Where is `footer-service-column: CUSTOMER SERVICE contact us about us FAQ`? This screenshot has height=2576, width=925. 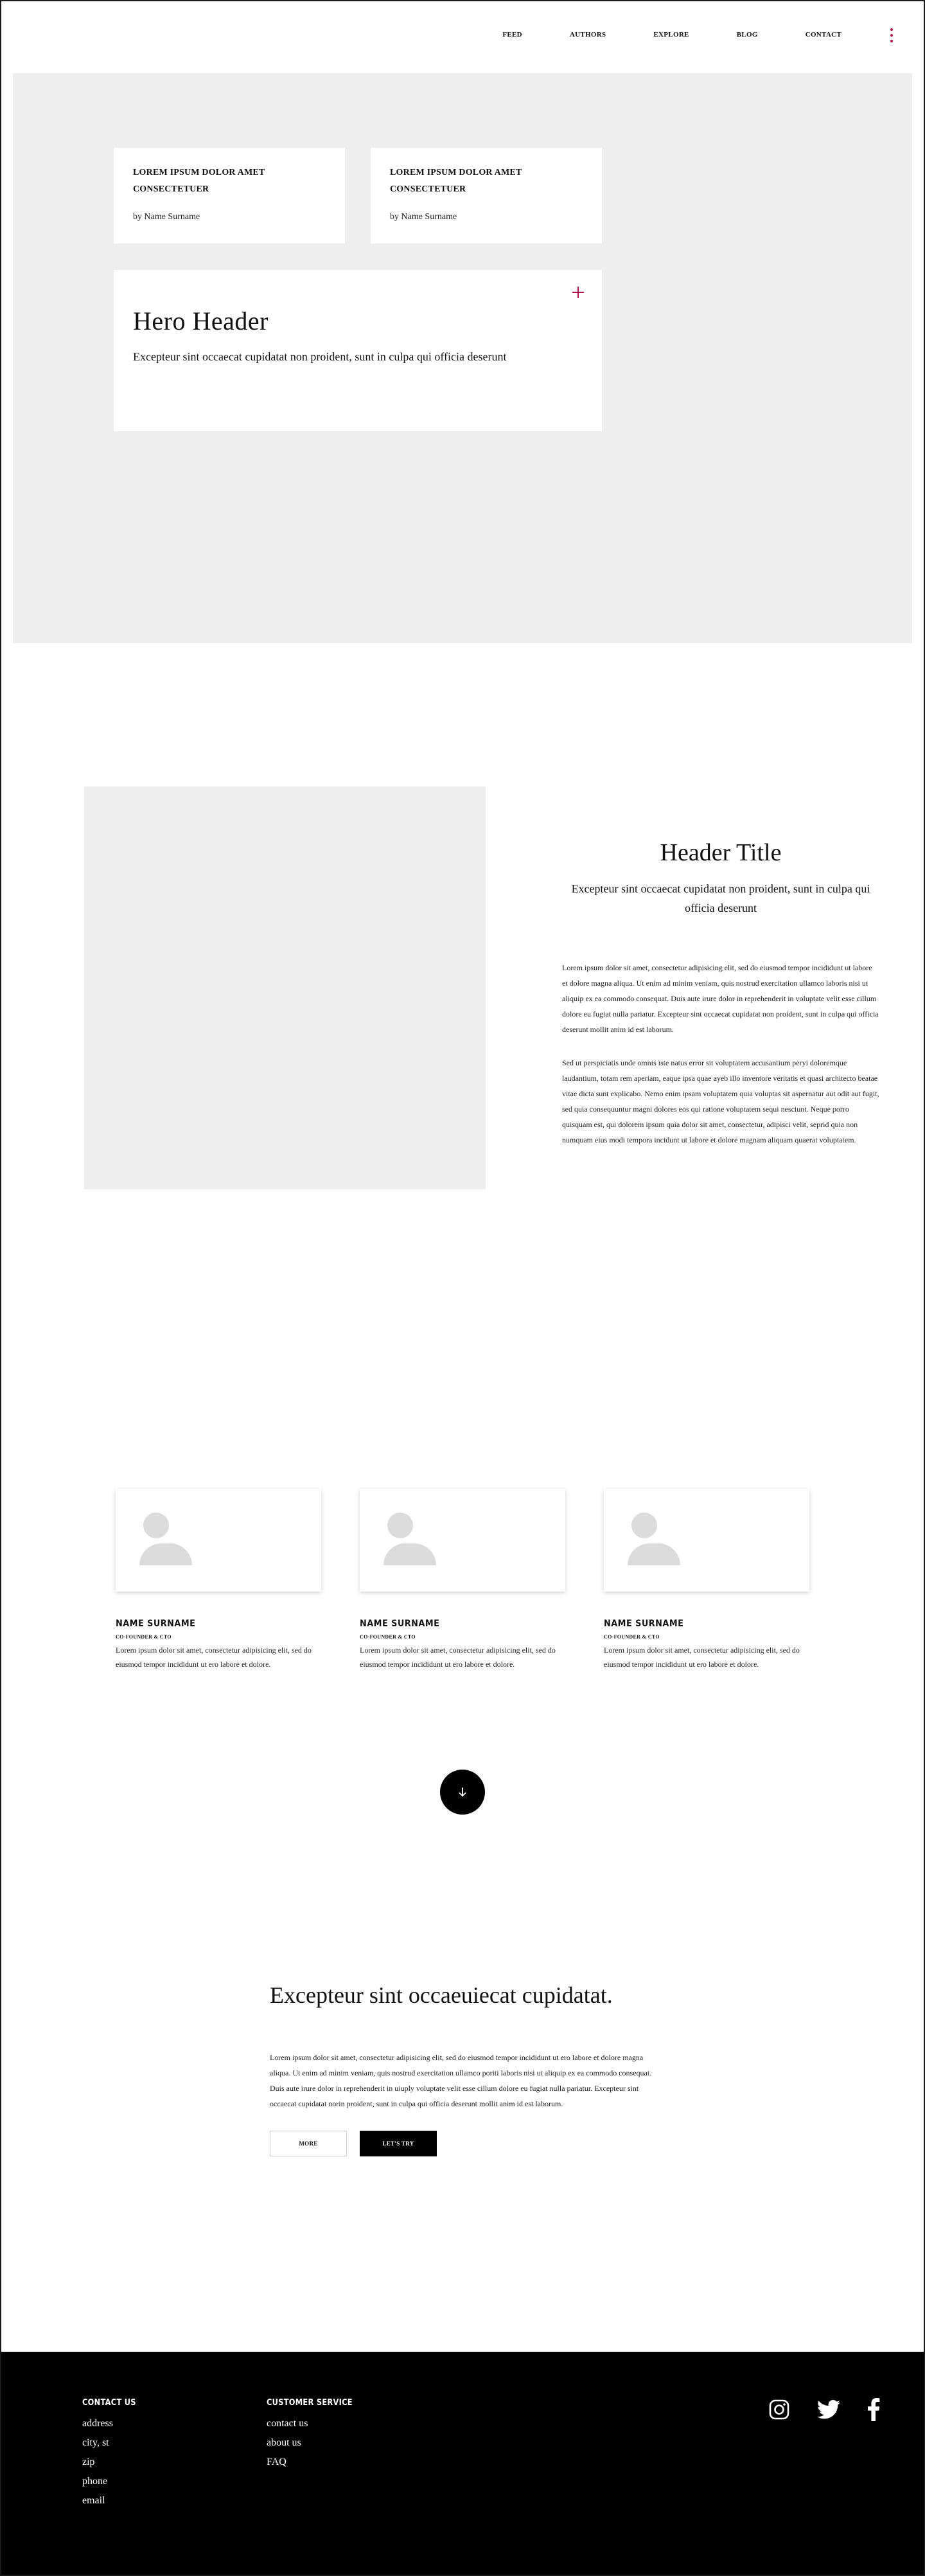
footer-service-column: CUSTOMER SERVICE contact us about us FAQ is located at coordinates (316, 2435).